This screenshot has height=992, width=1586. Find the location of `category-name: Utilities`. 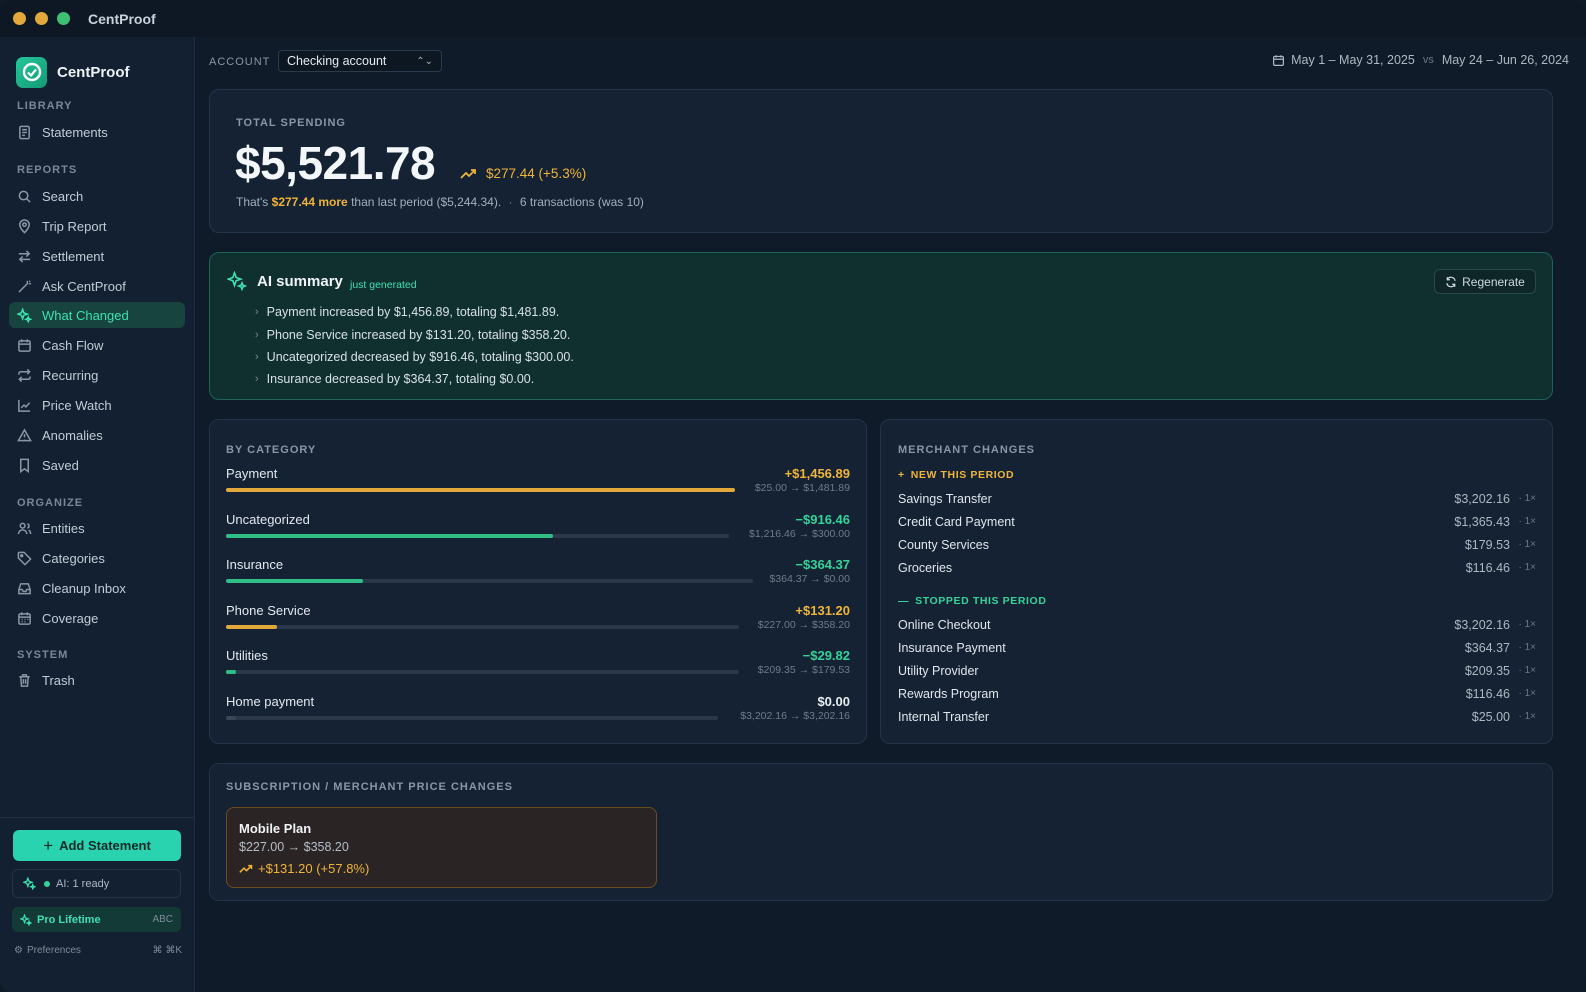

category-name: Utilities is located at coordinates (247, 655).